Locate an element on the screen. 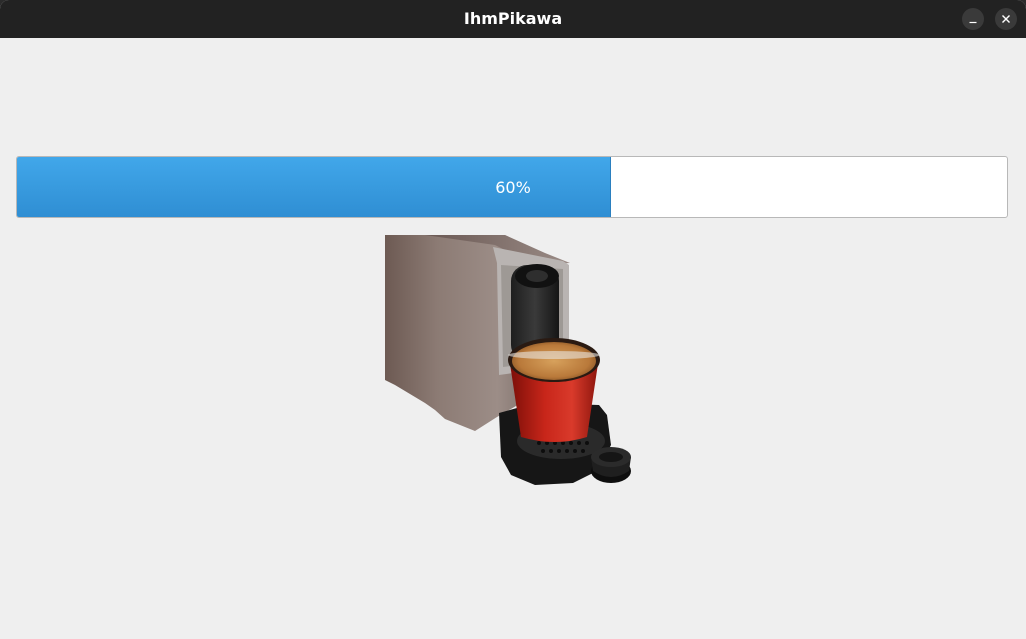 The image size is (1026, 639). window-title: IhmPikawa is located at coordinates (513, 18).